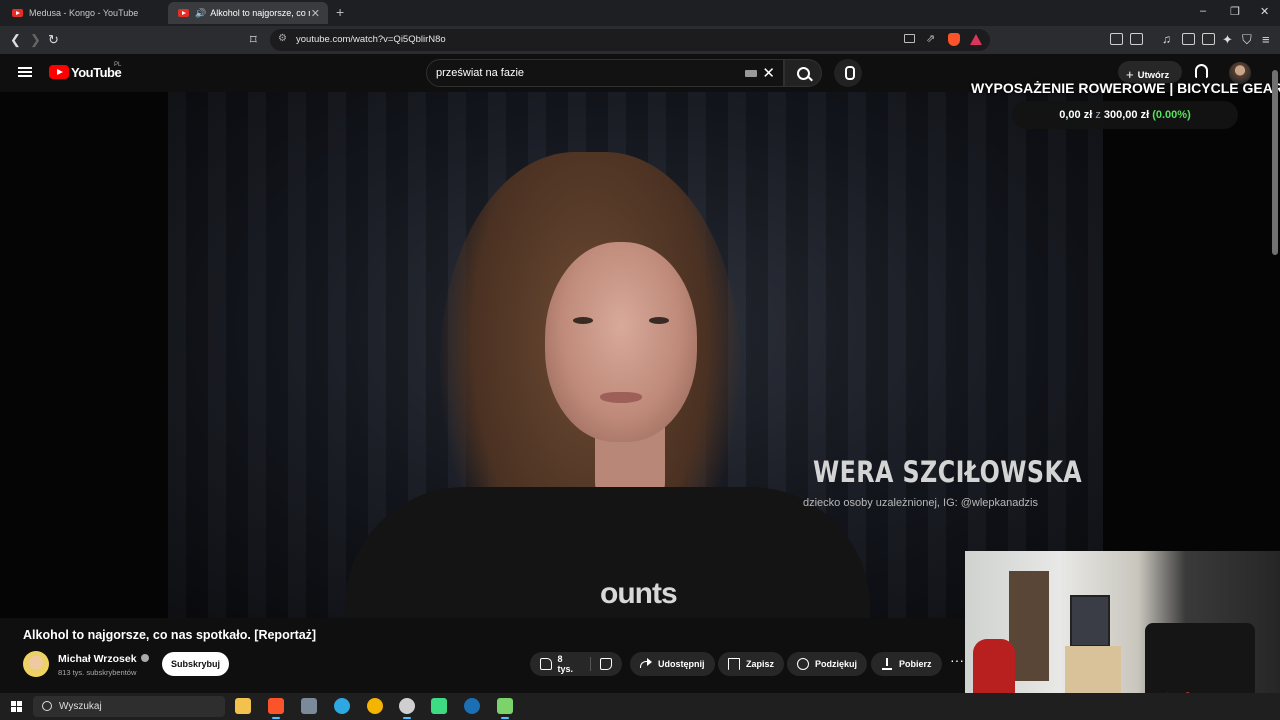 The height and width of the screenshot is (720, 1280). Describe the element at coordinates (621, 342) in the screenshot. I see `person-face` at that location.